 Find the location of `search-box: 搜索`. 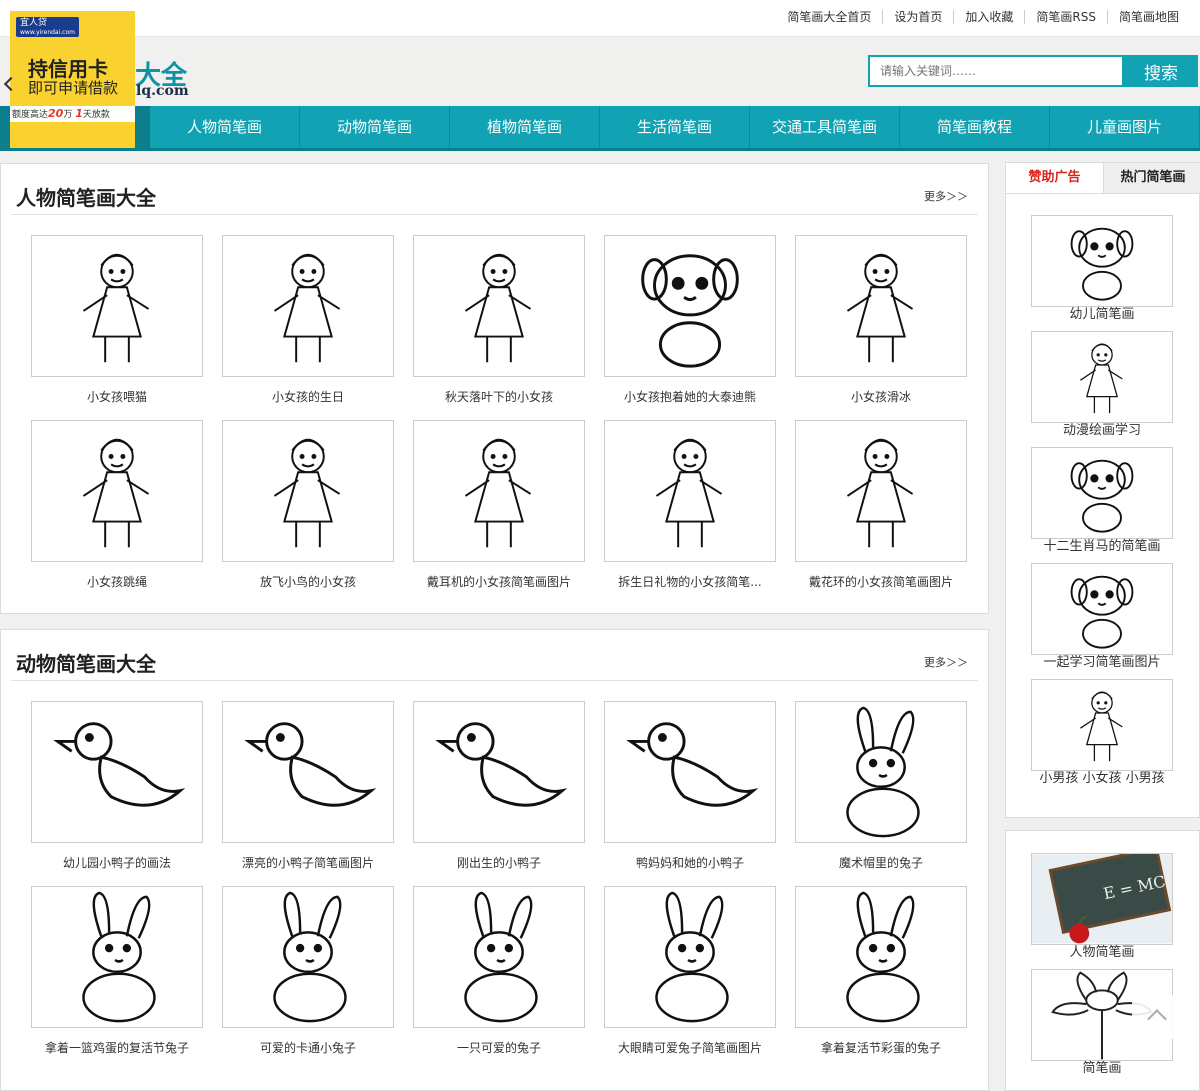

search-box: 搜索 is located at coordinates (1033, 71).